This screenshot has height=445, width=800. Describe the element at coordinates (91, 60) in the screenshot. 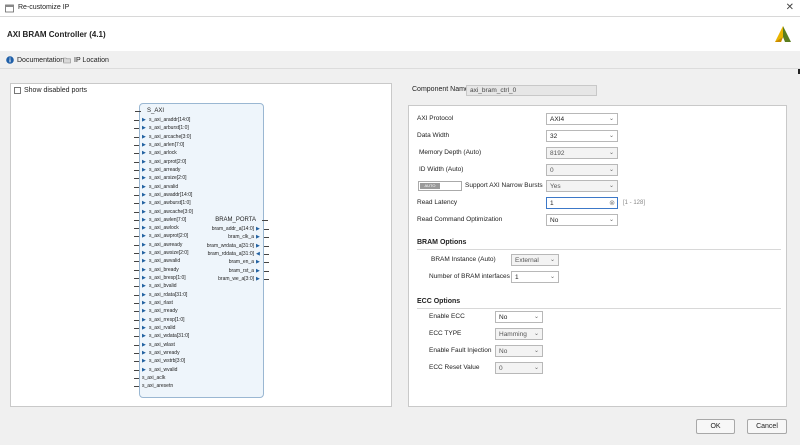

I see `ip-location-label: IP Location` at that location.